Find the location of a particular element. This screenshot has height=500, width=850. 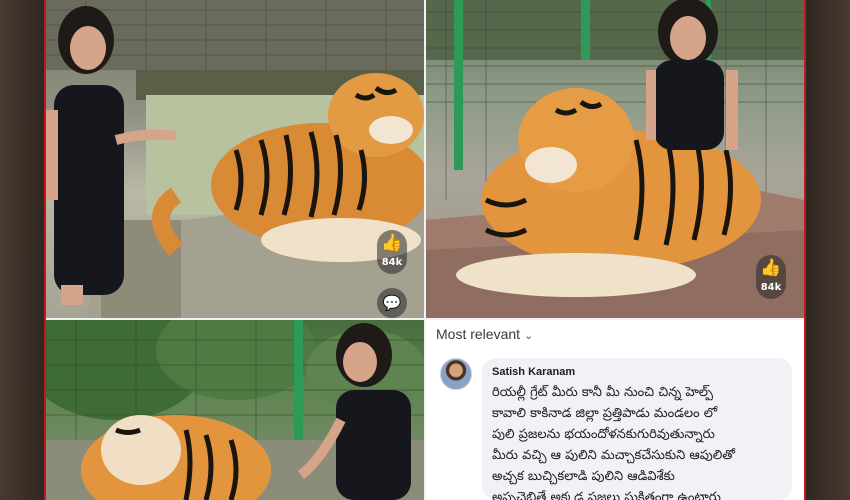

comment-author: Satish Karanam is located at coordinates (533, 372).